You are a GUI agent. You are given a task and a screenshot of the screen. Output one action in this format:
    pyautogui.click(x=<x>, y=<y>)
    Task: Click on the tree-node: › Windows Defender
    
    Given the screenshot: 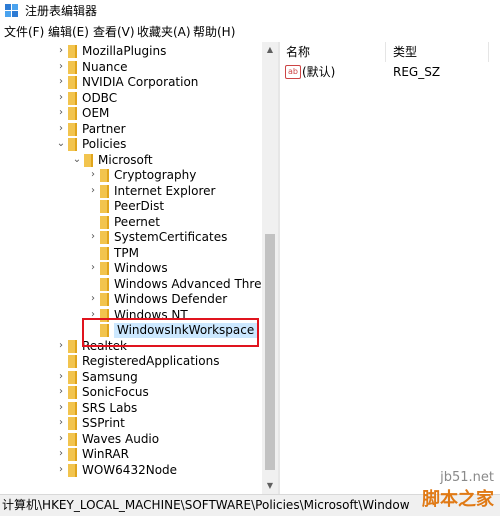 What is the action you would take?
    pyautogui.click(x=131, y=299)
    